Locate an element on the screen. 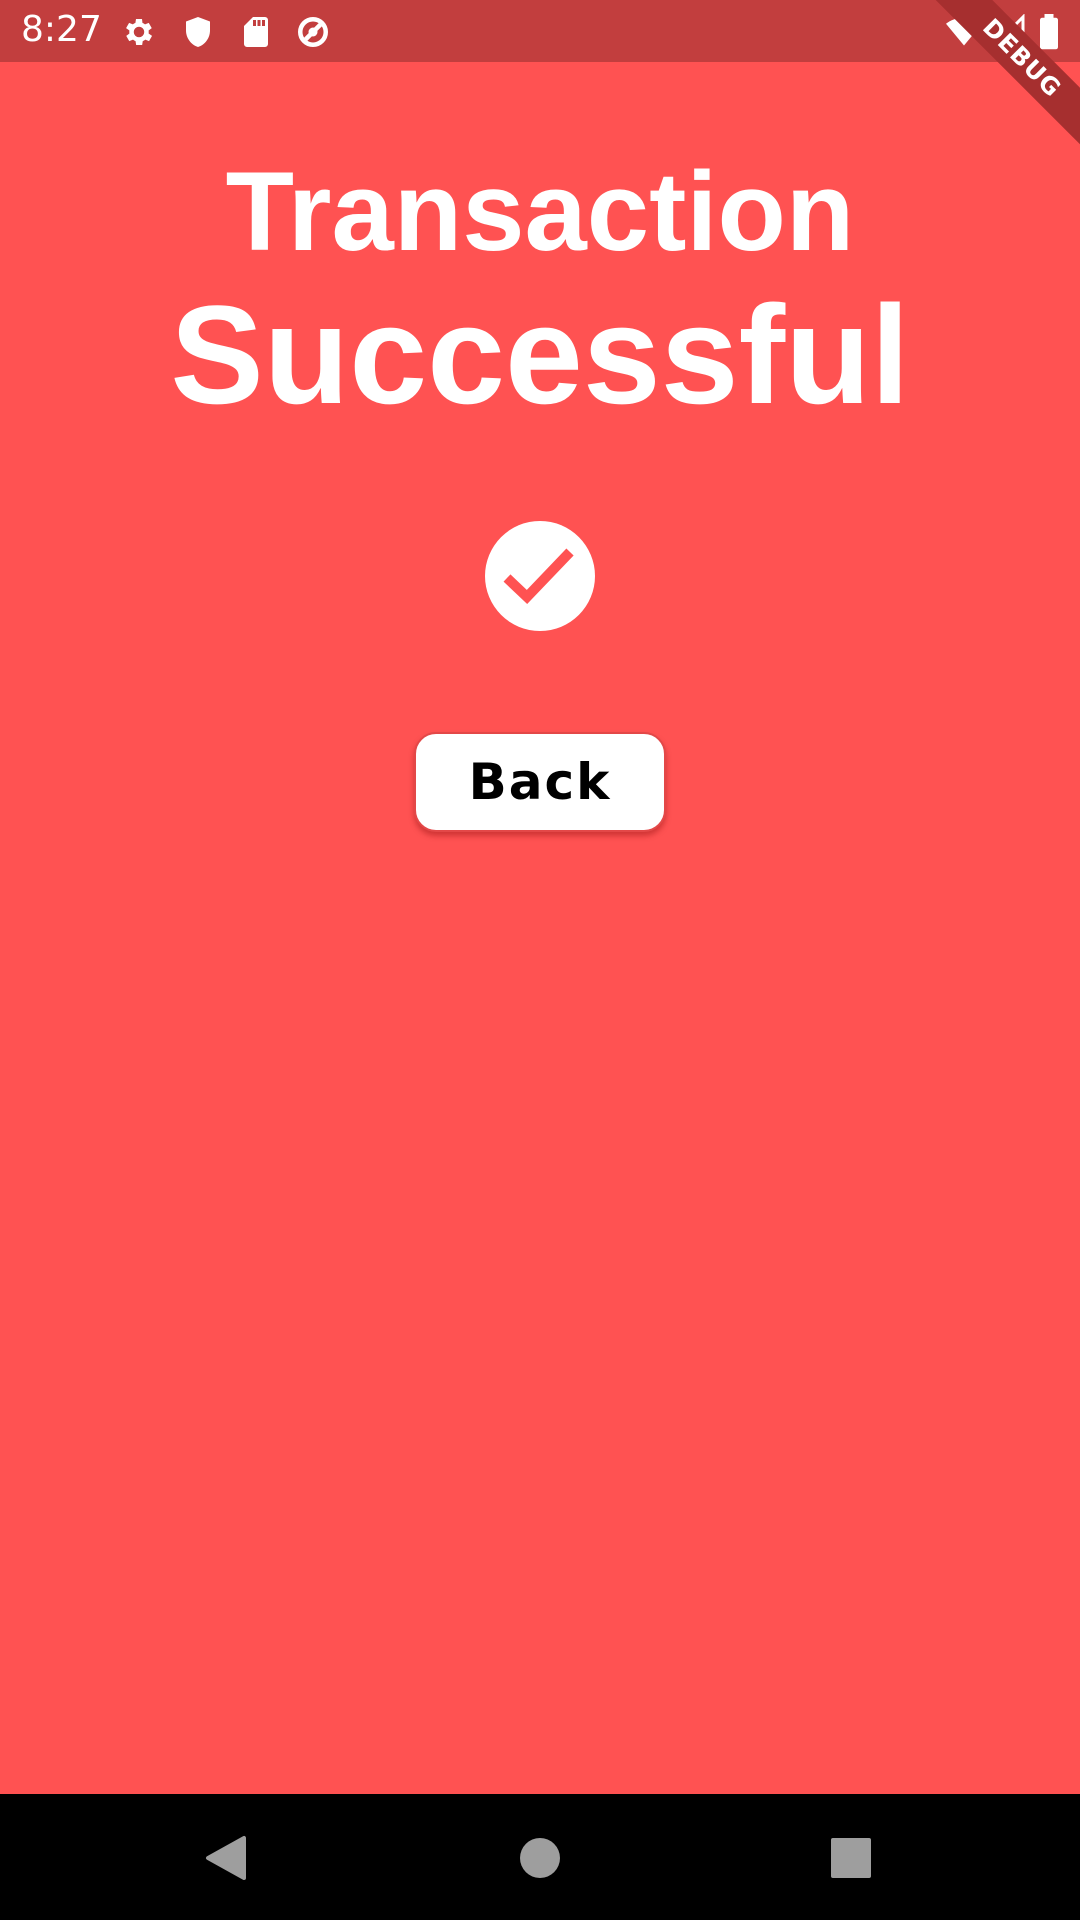  sd-card-icon is located at coordinates (256, 32).